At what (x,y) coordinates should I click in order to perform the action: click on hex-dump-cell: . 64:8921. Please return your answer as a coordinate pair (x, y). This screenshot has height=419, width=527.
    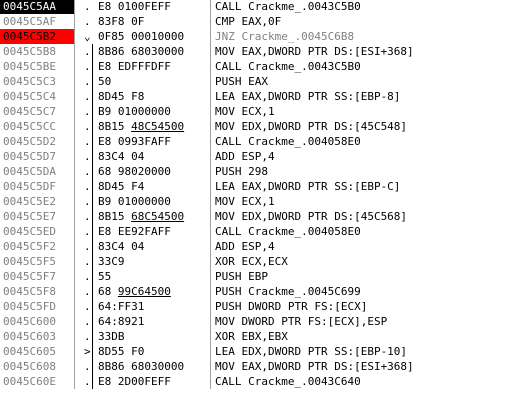
    Looking at the image, I should click on (142, 321).